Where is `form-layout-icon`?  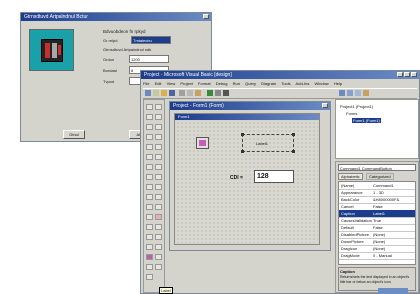 form-layout-icon is located at coordinates (358, 93).